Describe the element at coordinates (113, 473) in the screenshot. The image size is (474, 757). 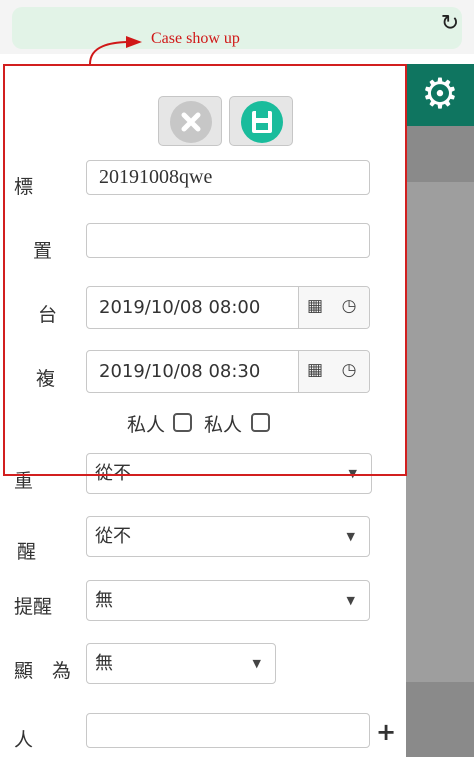
I see `repeat-value: 從不` at that location.